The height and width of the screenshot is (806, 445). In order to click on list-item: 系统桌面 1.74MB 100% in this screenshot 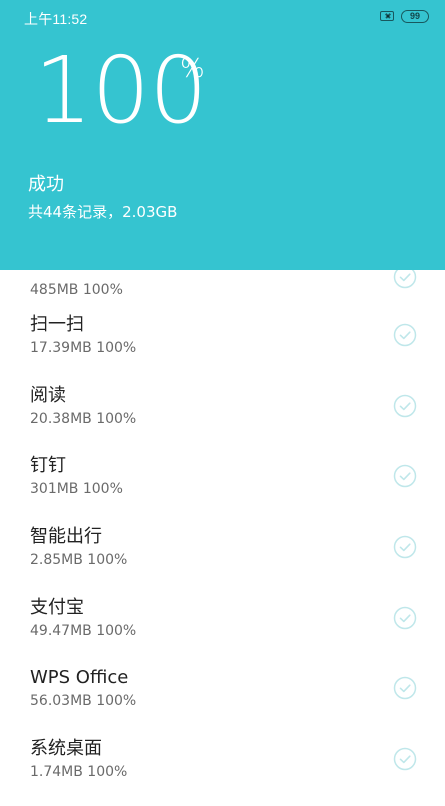, I will do `click(222, 771)`.